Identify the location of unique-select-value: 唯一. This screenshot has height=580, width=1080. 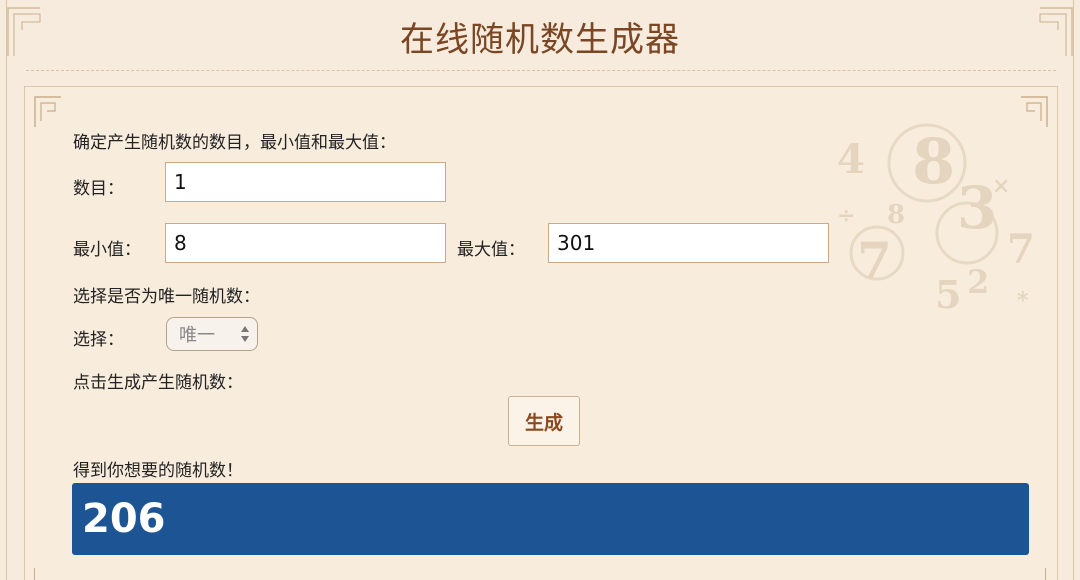
(197, 335).